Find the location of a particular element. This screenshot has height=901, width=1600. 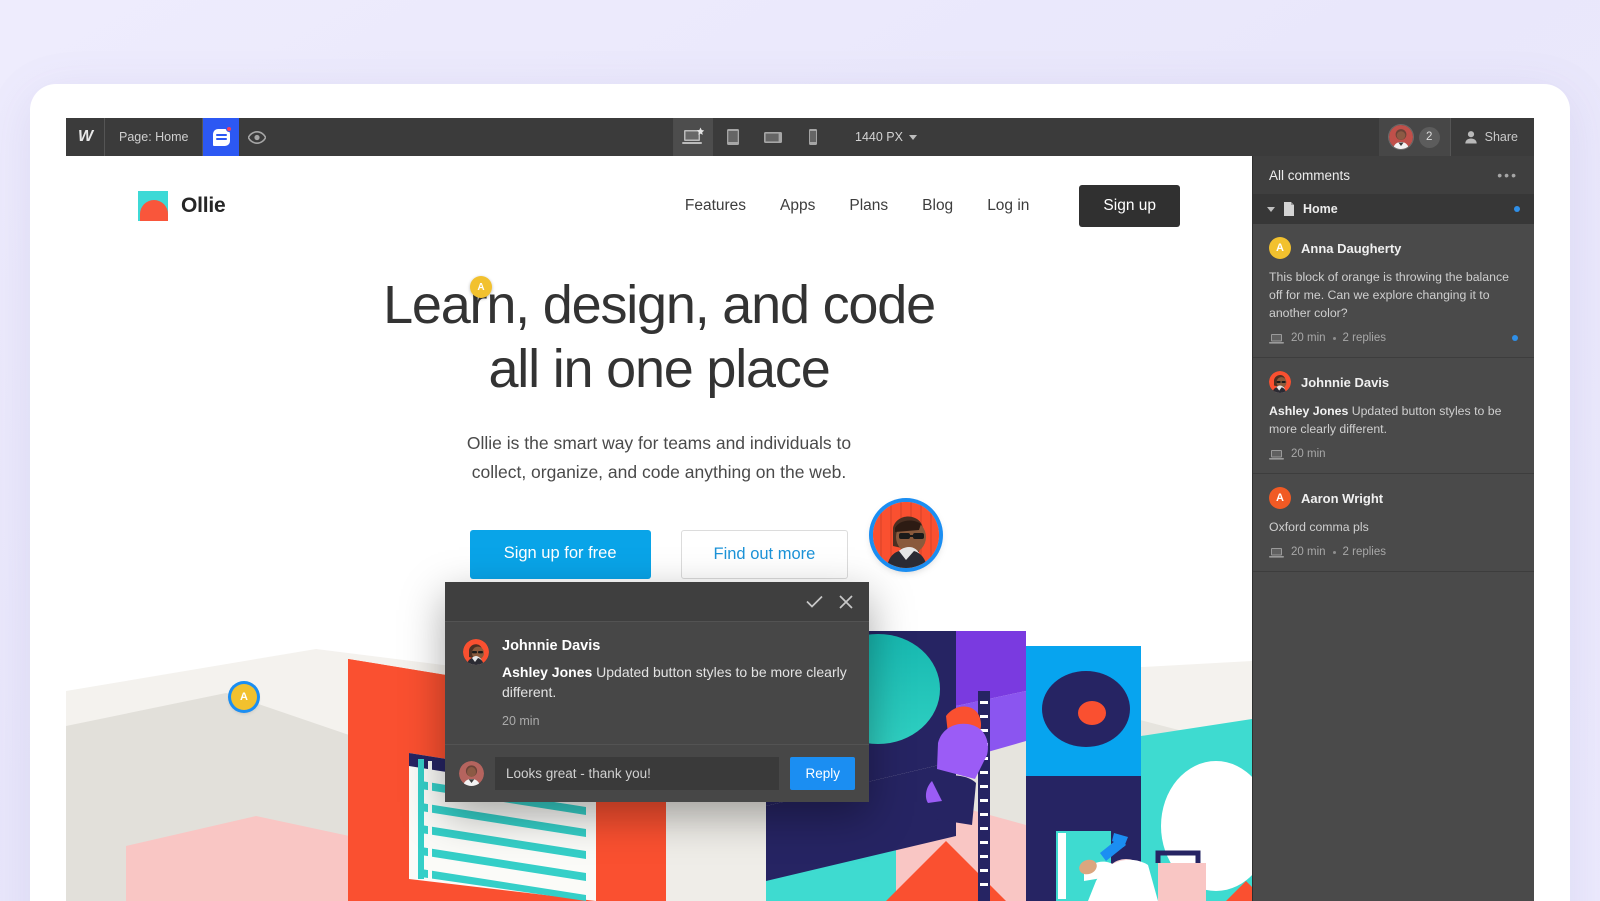

comment-item-header: A Aaron Wright is located at coordinates (1393, 498).